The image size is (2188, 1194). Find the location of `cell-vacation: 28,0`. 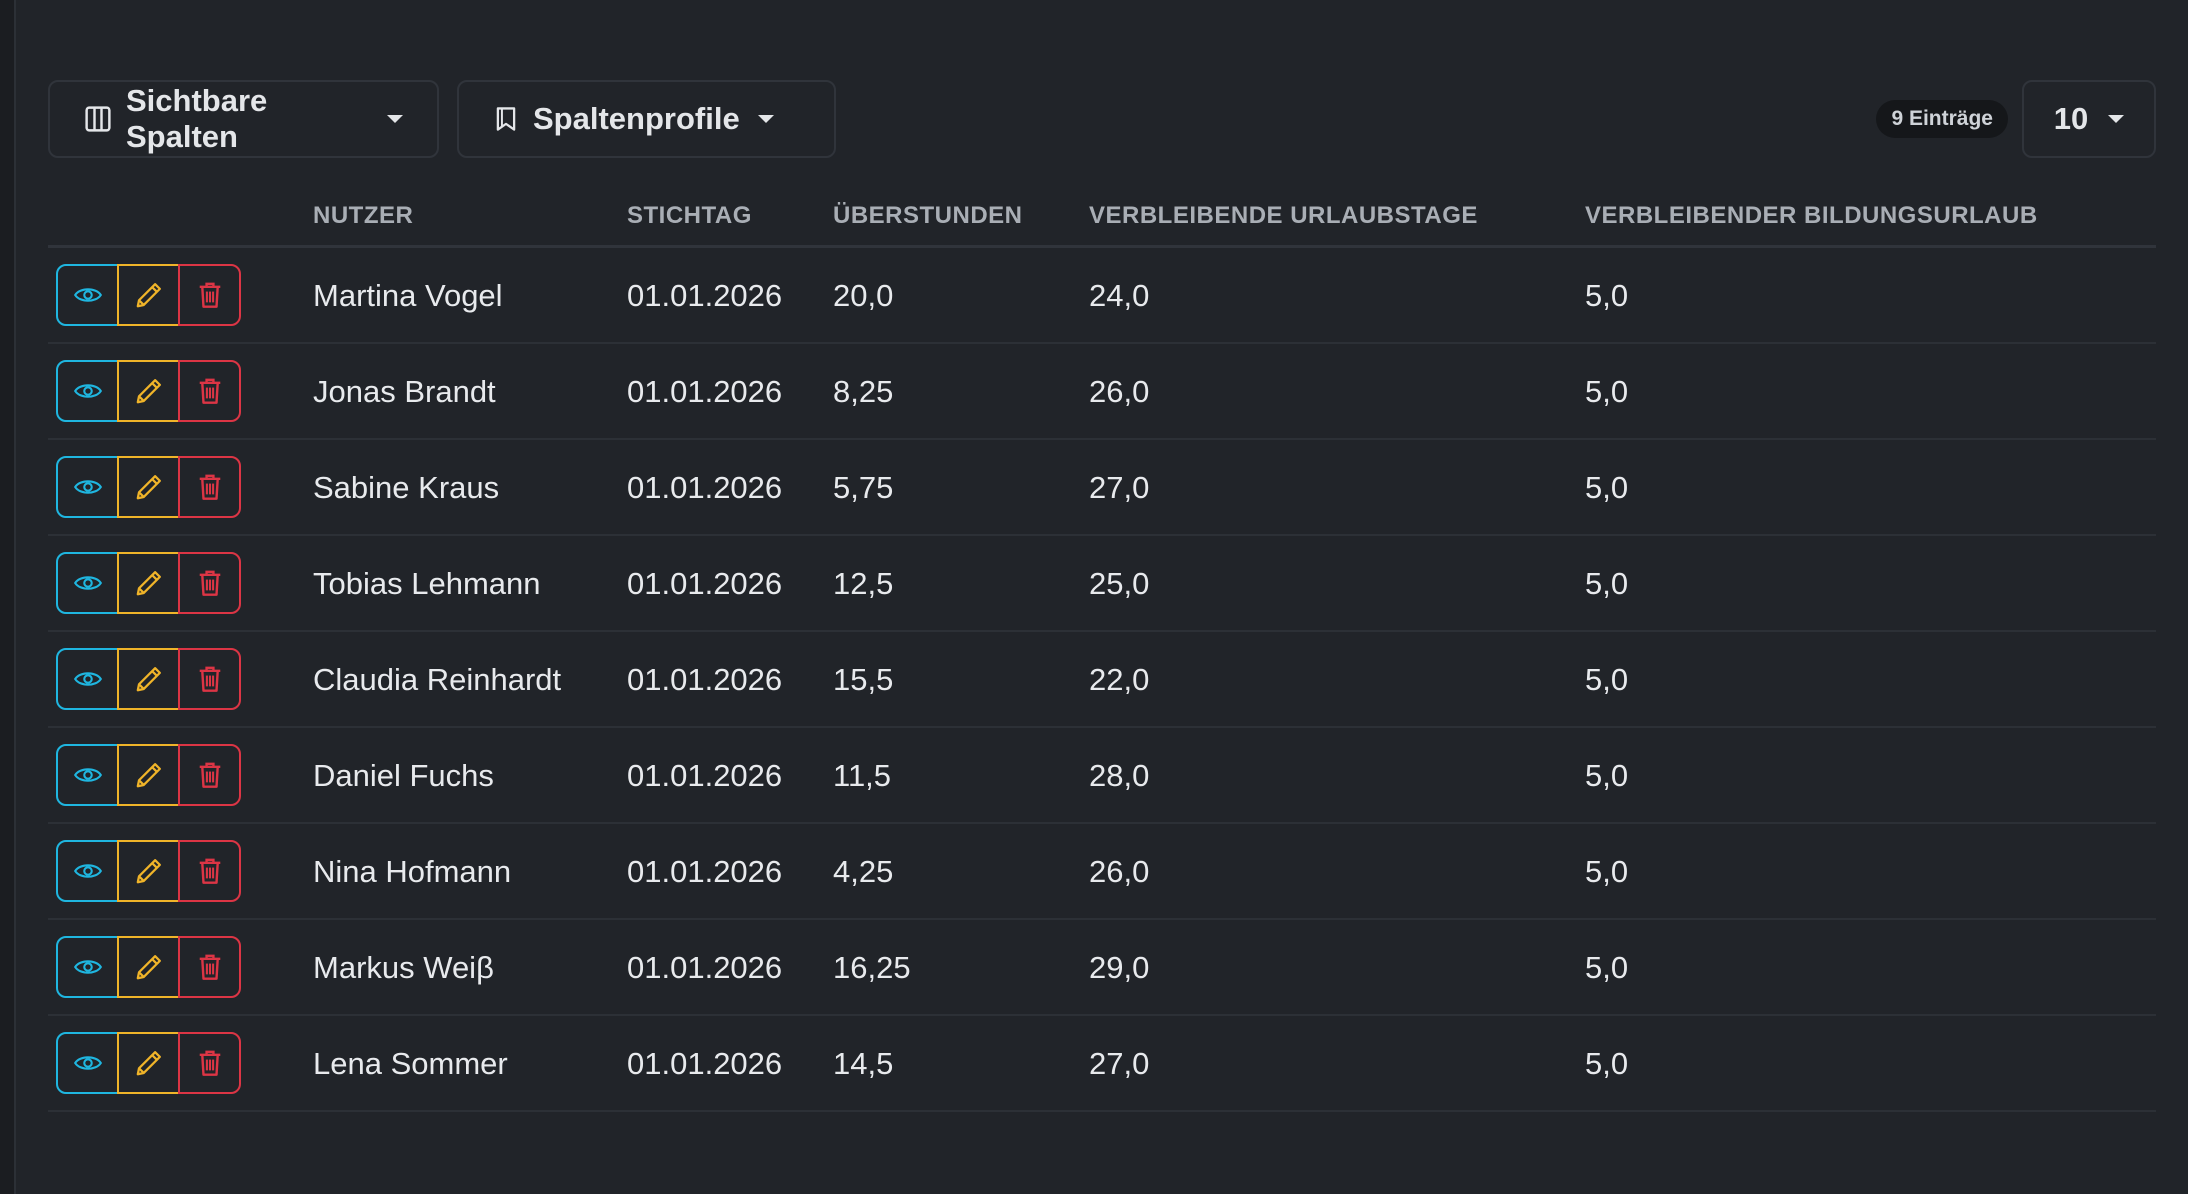

cell-vacation: 28,0 is located at coordinates (1119, 775).